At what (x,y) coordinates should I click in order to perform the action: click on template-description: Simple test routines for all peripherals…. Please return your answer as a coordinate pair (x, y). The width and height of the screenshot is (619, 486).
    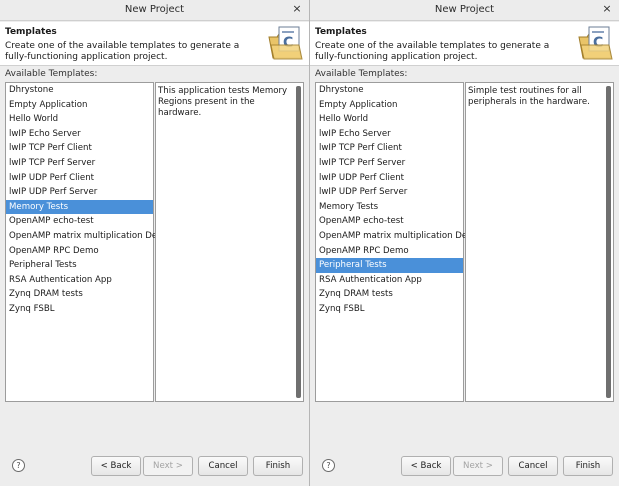
    Looking at the image, I should click on (529, 96).